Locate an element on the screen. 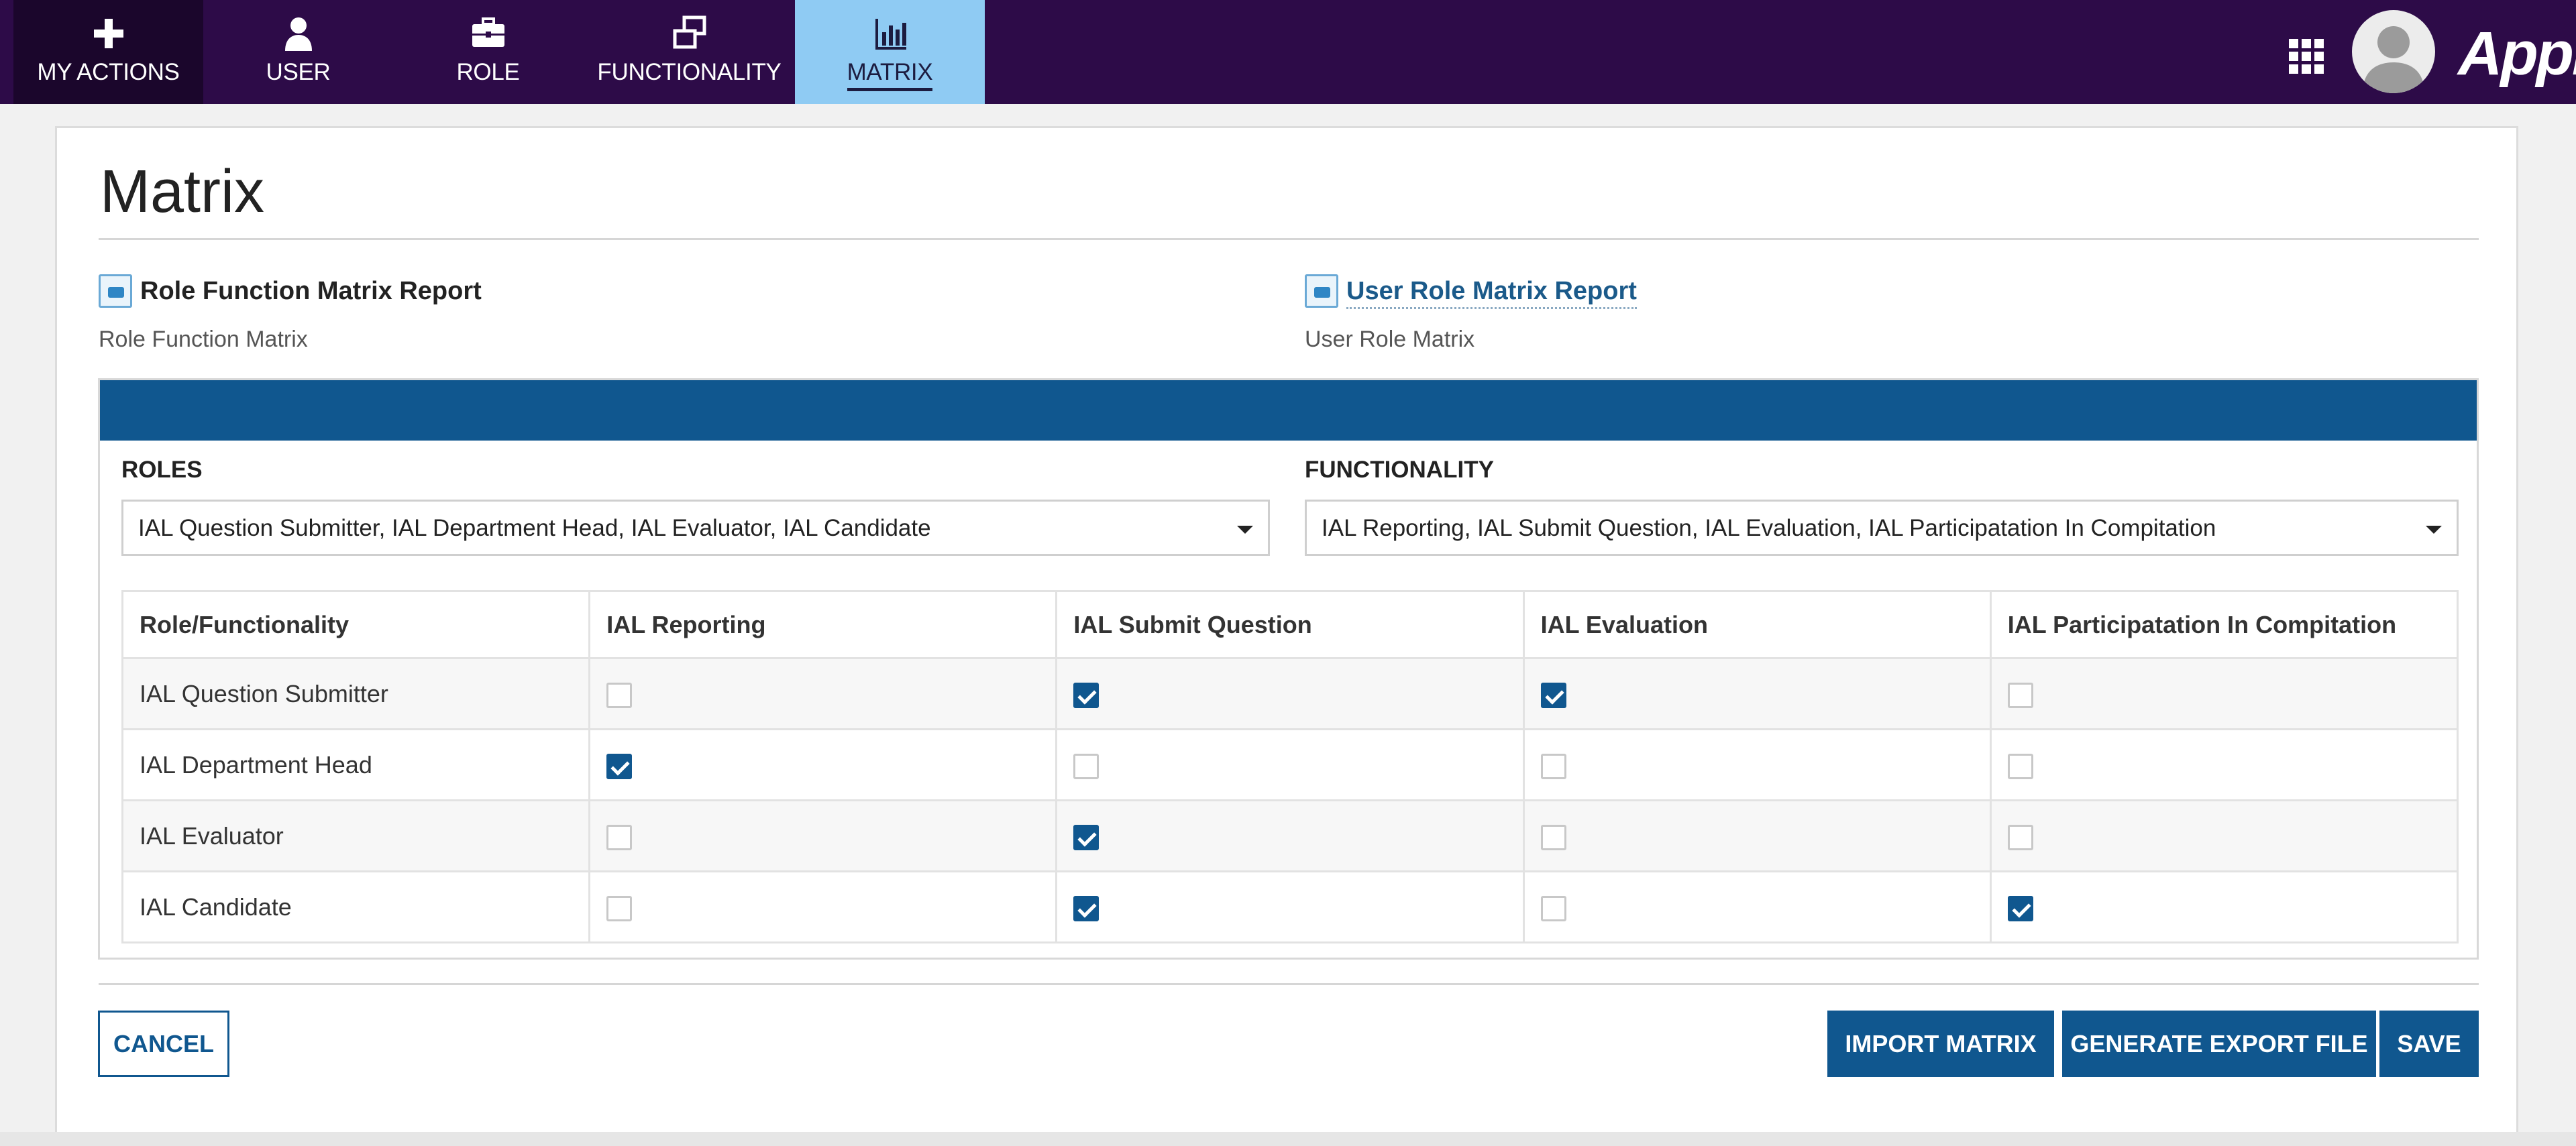 The height and width of the screenshot is (1146, 2576). column-header: IAL Submit Question is located at coordinates (1290, 624).